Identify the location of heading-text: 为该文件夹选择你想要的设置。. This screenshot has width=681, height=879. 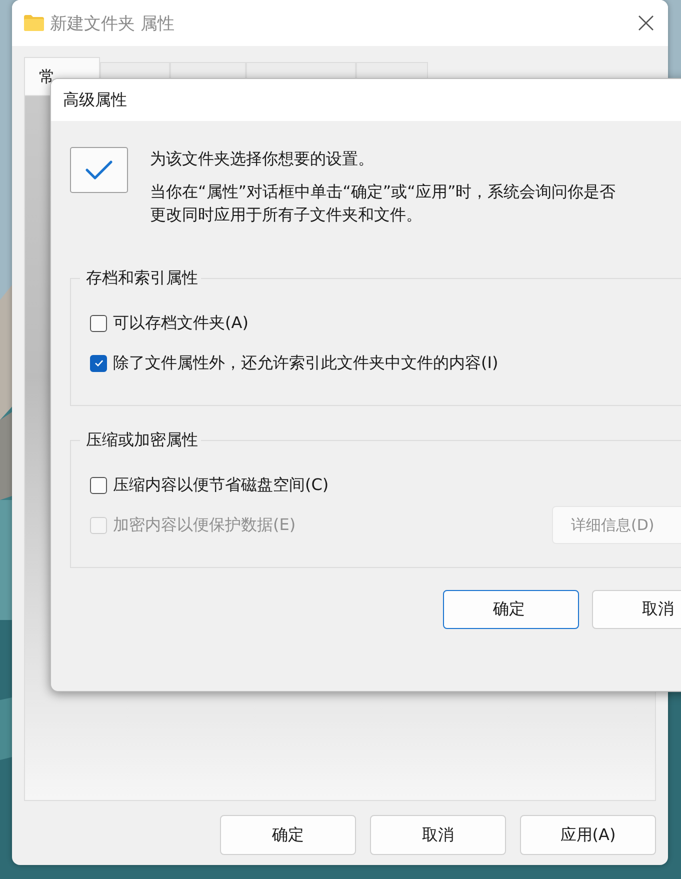
(262, 159).